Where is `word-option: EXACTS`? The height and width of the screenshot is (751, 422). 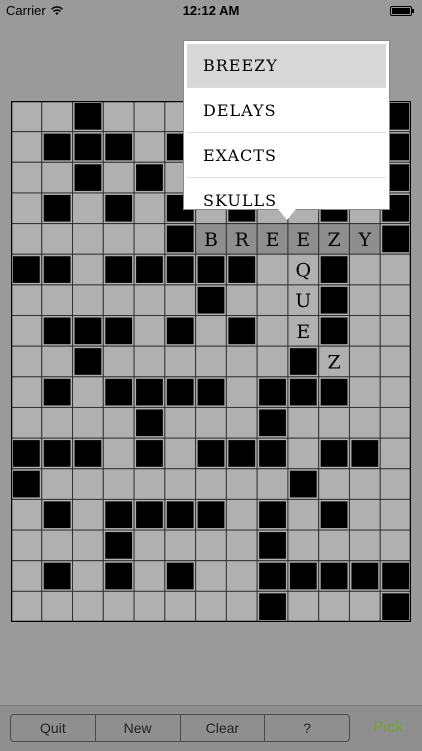 word-option: EXACTS is located at coordinates (286, 156).